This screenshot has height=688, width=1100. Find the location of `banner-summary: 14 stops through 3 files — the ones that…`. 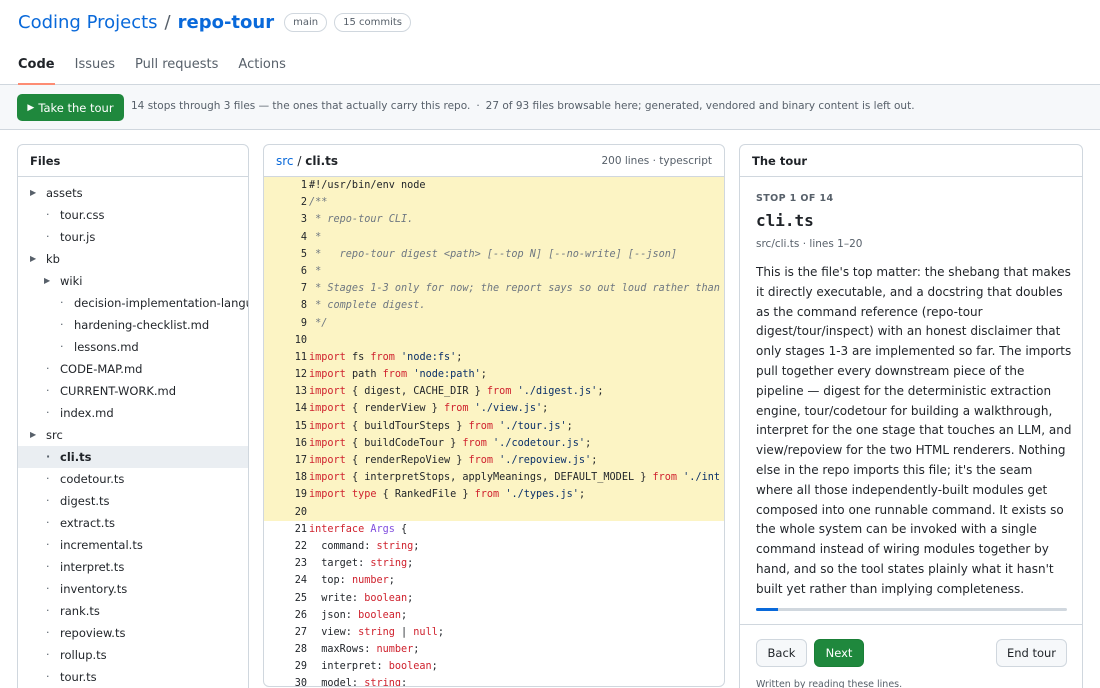

banner-summary: 14 stops through 3 files — the ones that… is located at coordinates (523, 106).